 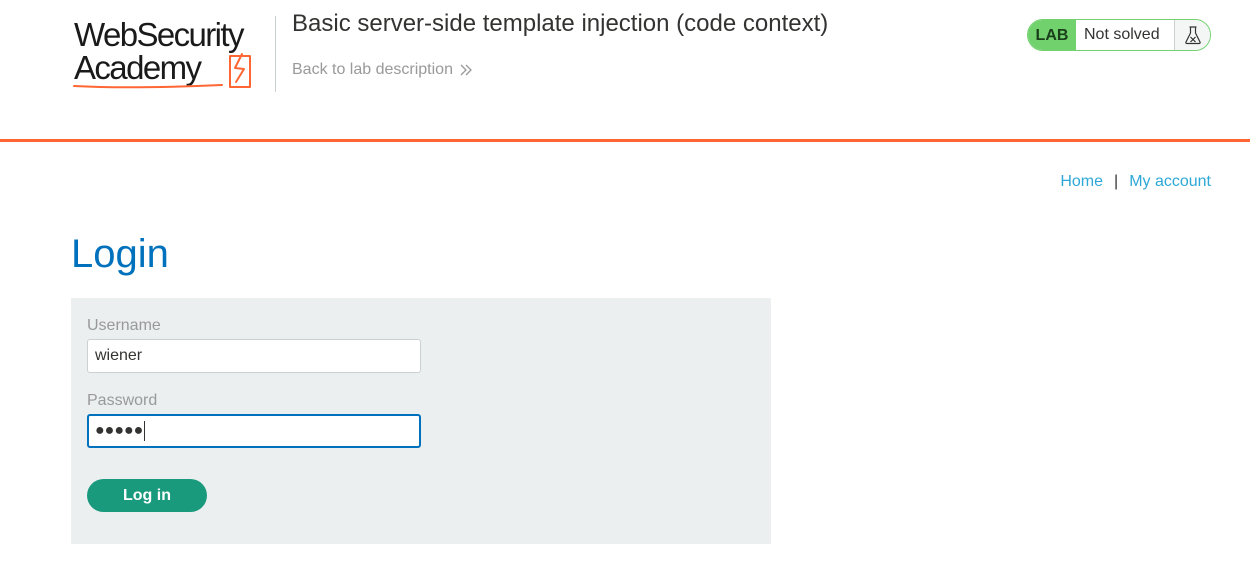 What do you see at coordinates (372, 69) in the screenshot?
I see `back-link-label: Back to lab description` at bounding box center [372, 69].